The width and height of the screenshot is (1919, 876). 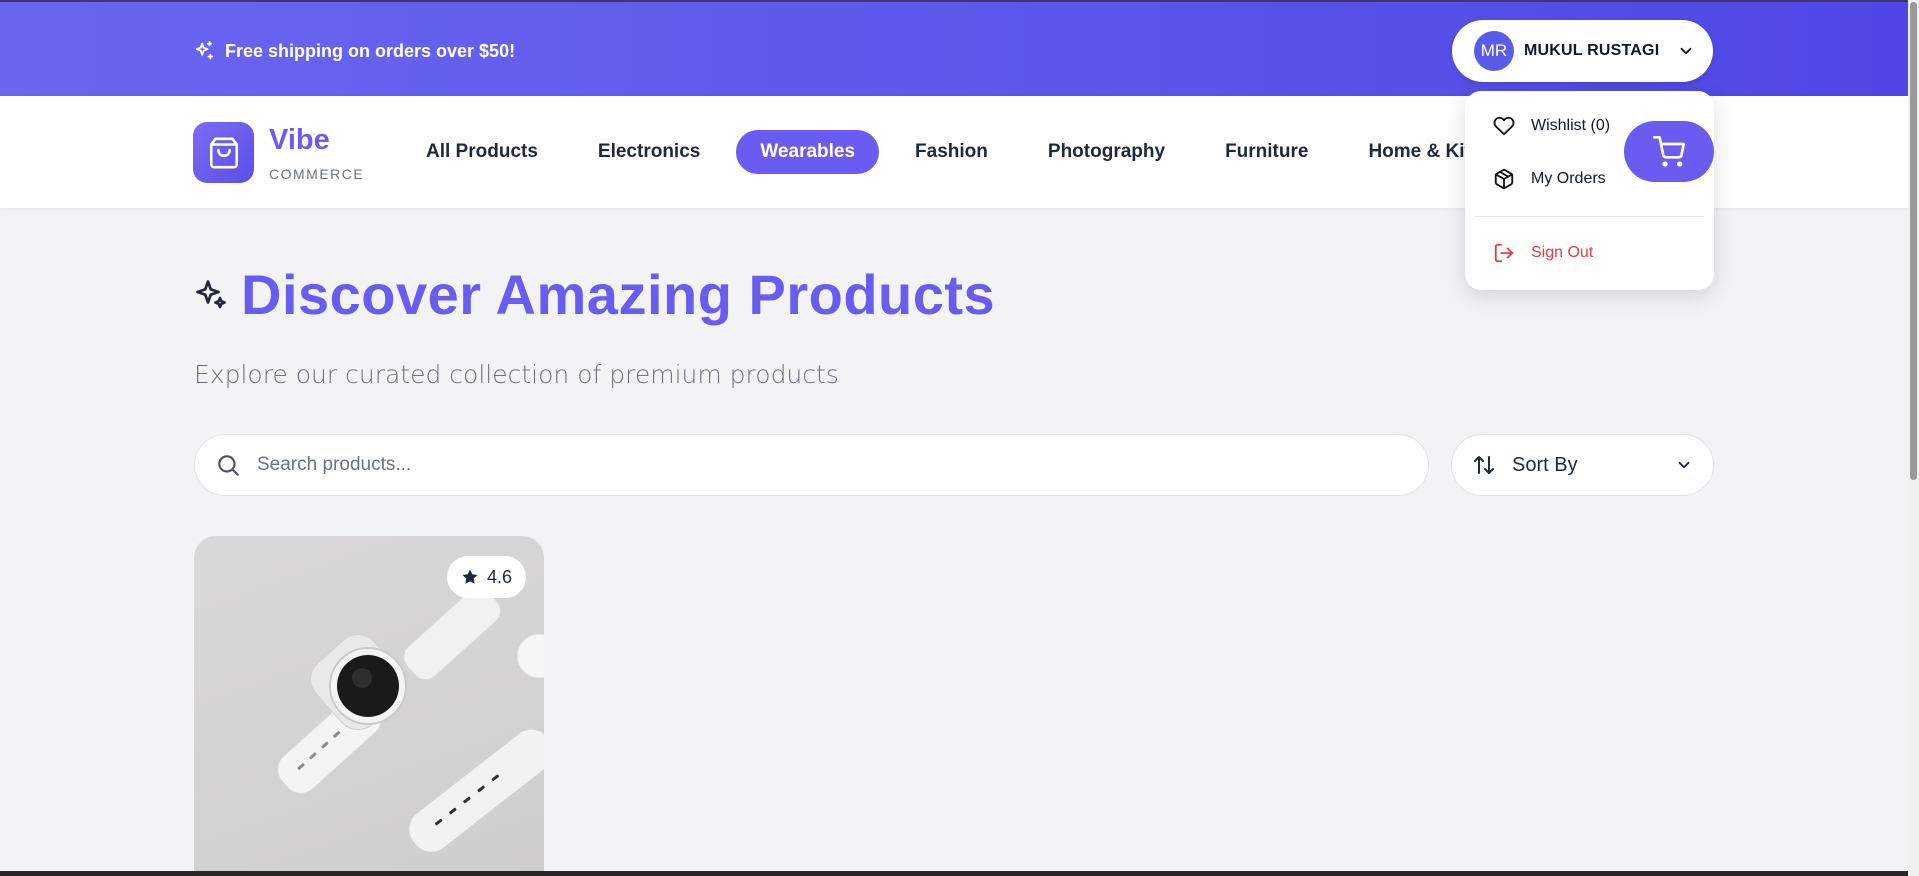 I want to click on brand-name: Vibe, so click(x=299, y=140).